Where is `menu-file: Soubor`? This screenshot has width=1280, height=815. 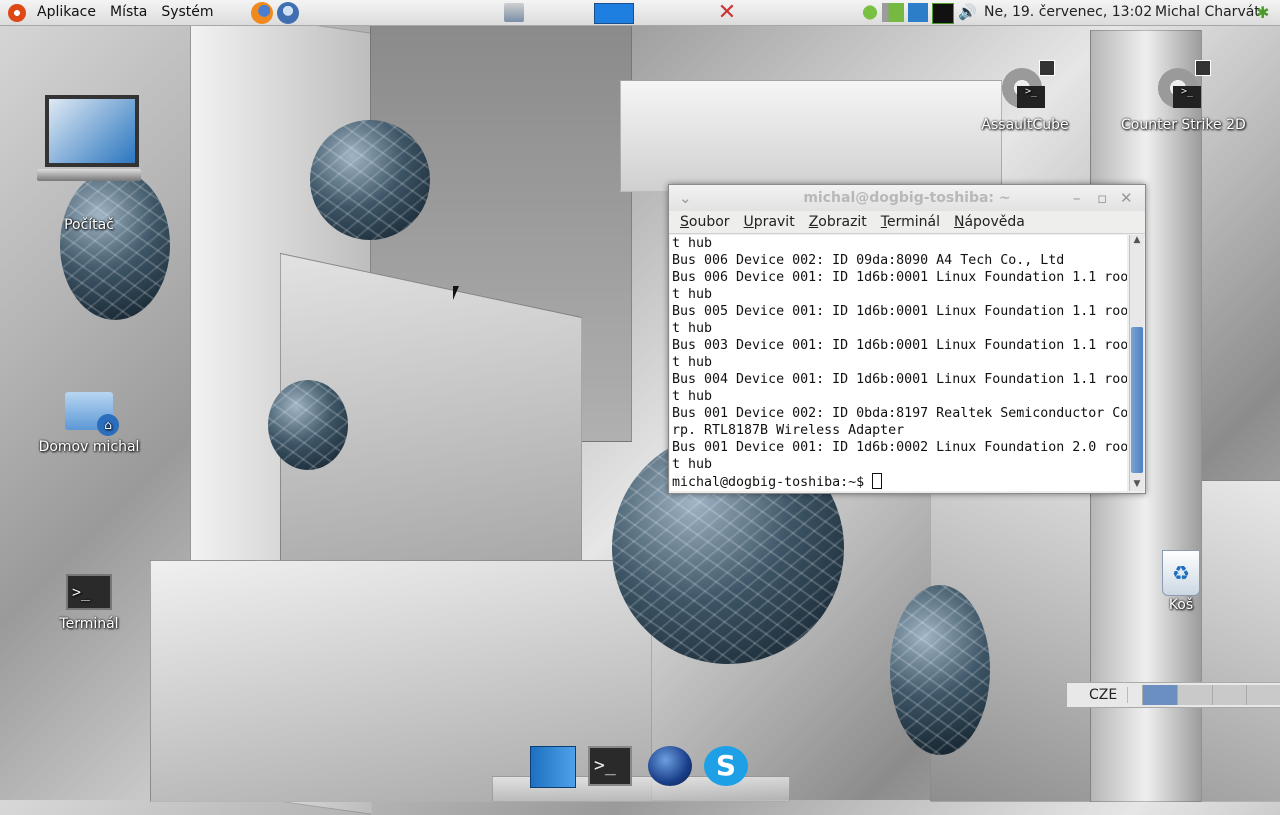 menu-file: Soubor is located at coordinates (705, 222).